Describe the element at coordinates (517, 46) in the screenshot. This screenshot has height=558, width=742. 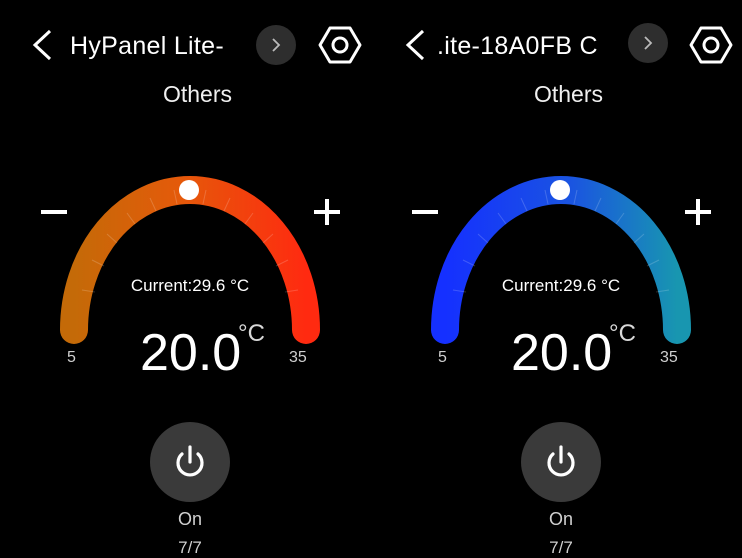
I see `device-title: .ite-18A0FB C` at that location.